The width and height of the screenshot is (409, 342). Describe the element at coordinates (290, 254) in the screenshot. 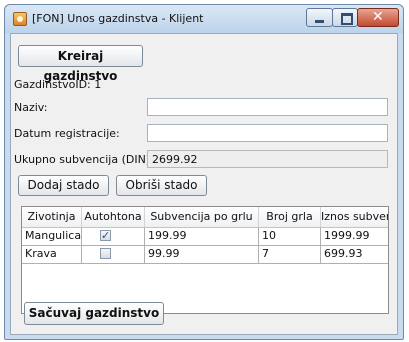

I see `head-count-cell: 7` at that location.